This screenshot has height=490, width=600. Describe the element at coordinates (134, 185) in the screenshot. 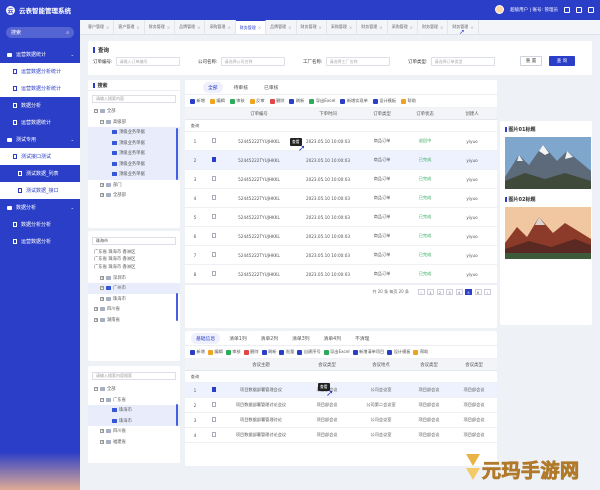

I see `tree-node: + 部门` at that location.